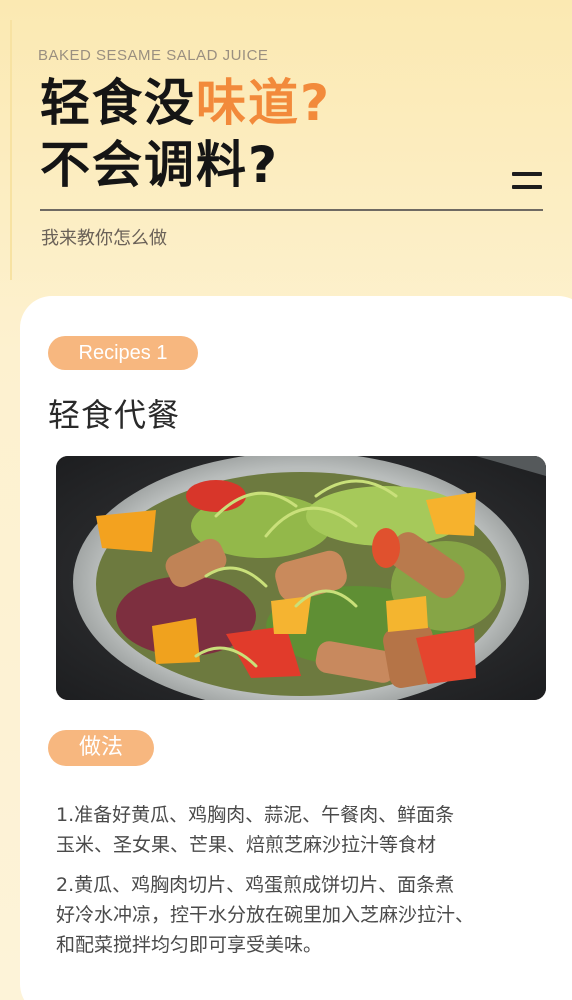 This screenshot has width=572, height=1000. What do you see at coordinates (246, 845) in the screenshot?
I see `step-1-line-2: 玉米、圣女果、芒果、焙煎芝麻沙拉汁等食材` at bounding box center [246, 845].